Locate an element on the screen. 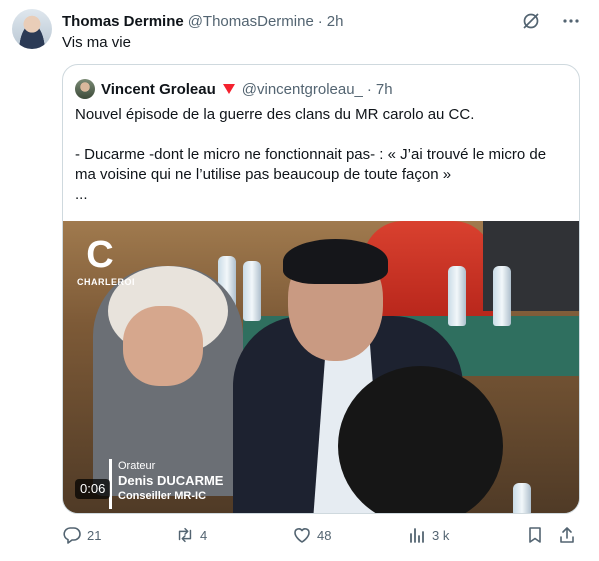 The image size is (599, 561). repost-button: 4 is located at coordinates (233, 535).